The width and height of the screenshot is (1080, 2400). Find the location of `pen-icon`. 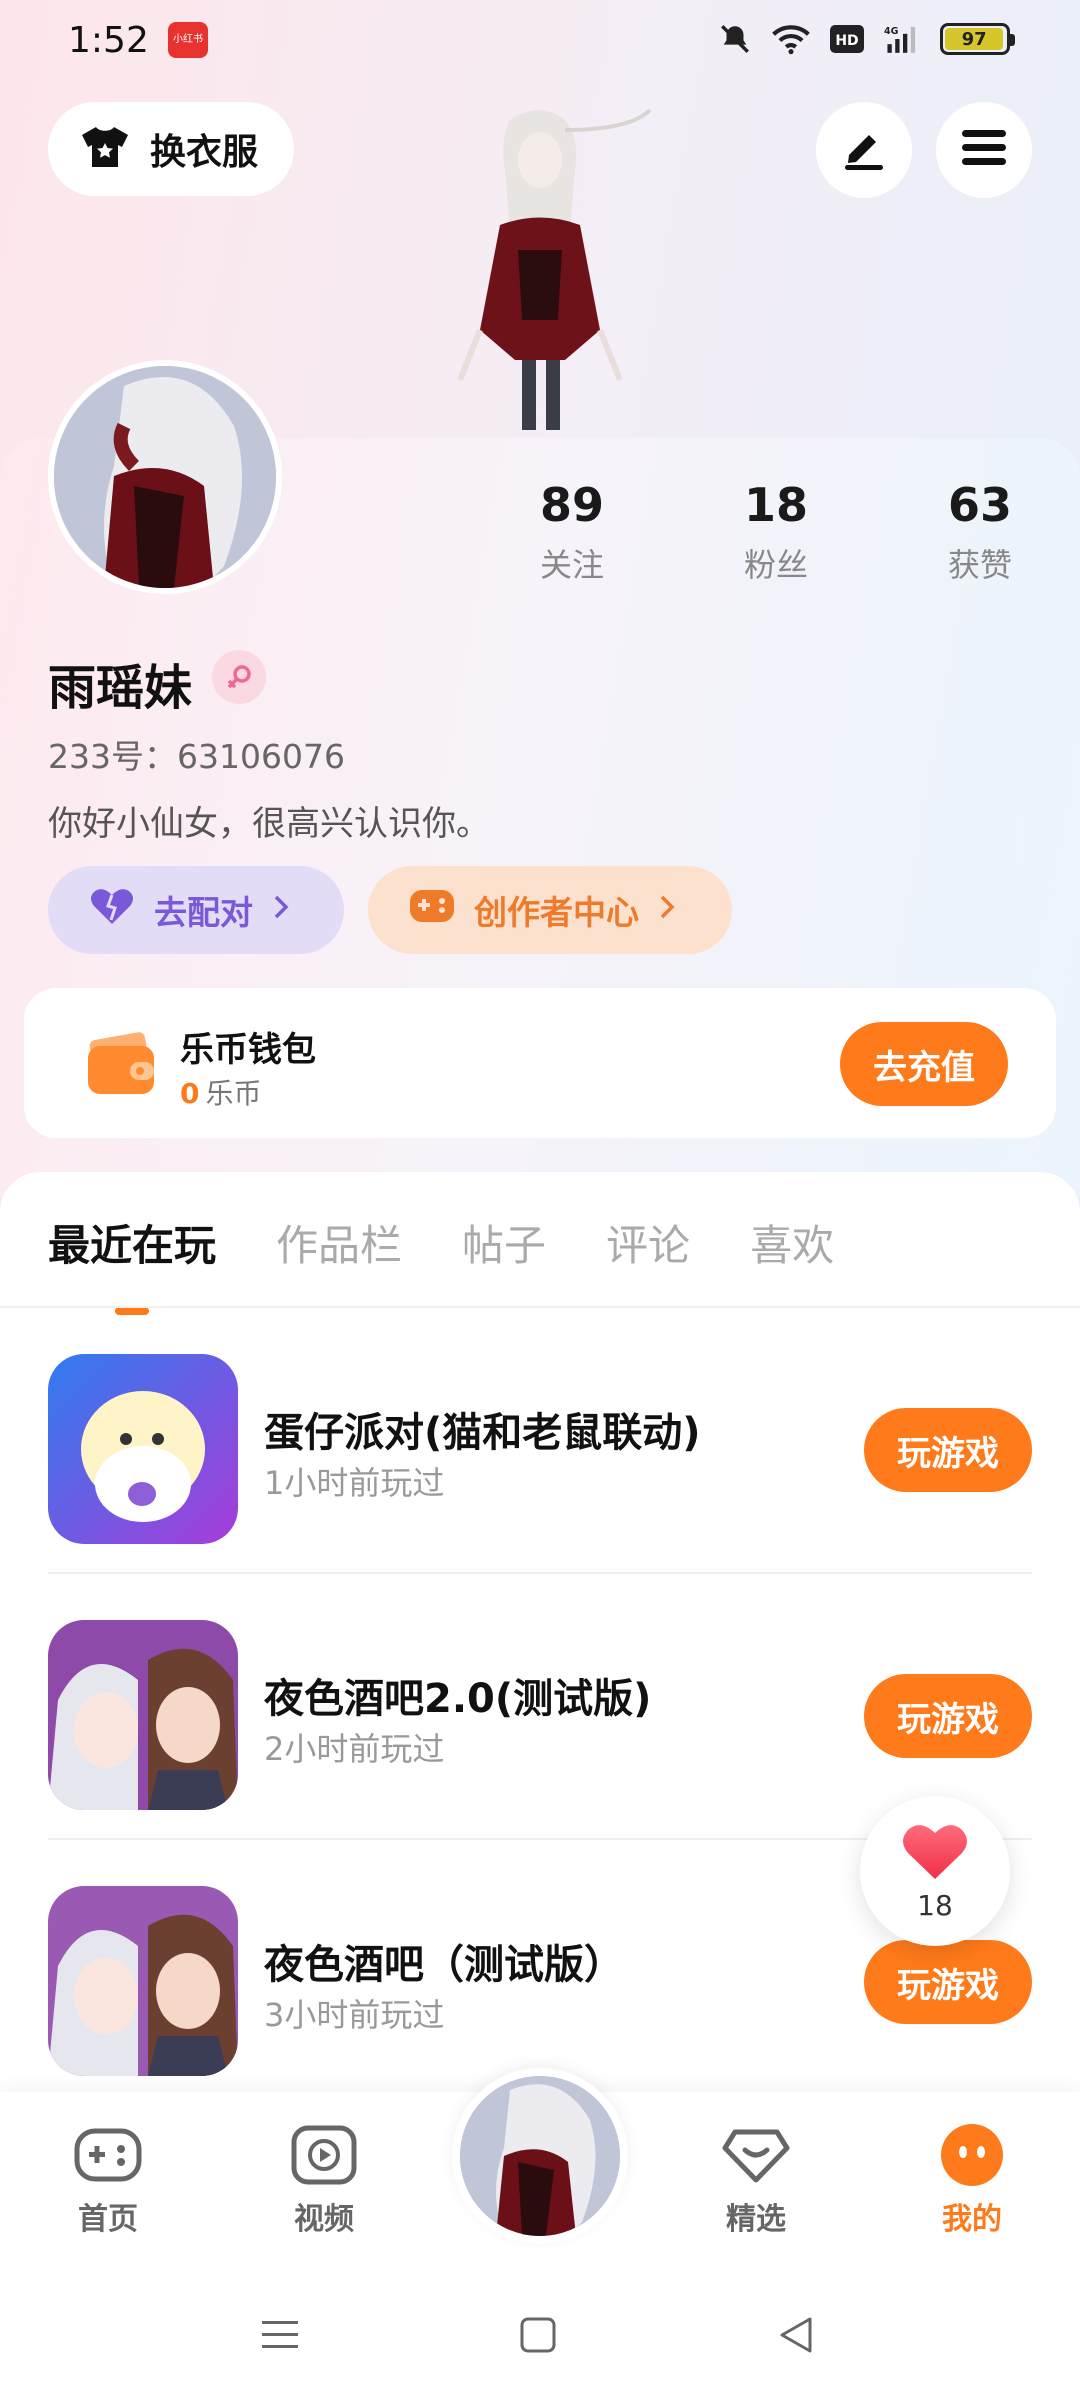

pen-icon is located at coordinates (864, 150).